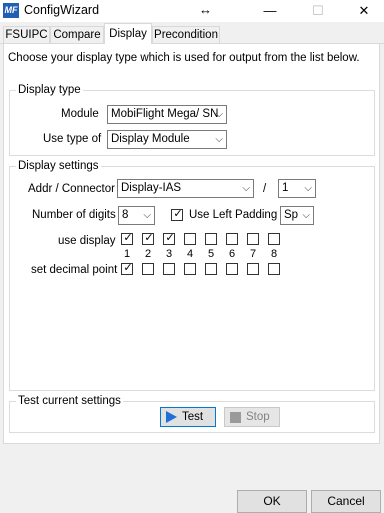 This screenshot has height=513, width=384. What do you see at coordinates (77, 34) in the screenshot?
I see `tab-compare: Compare` at bounding box center [77, 34].